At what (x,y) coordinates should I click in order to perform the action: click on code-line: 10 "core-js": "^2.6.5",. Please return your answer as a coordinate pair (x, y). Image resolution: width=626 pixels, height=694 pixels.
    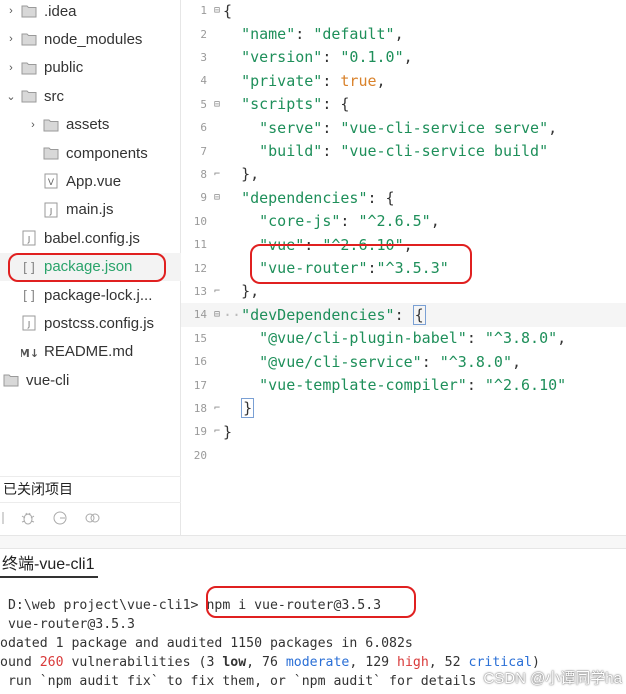
    Looking at the image, I should click on (403, 221).